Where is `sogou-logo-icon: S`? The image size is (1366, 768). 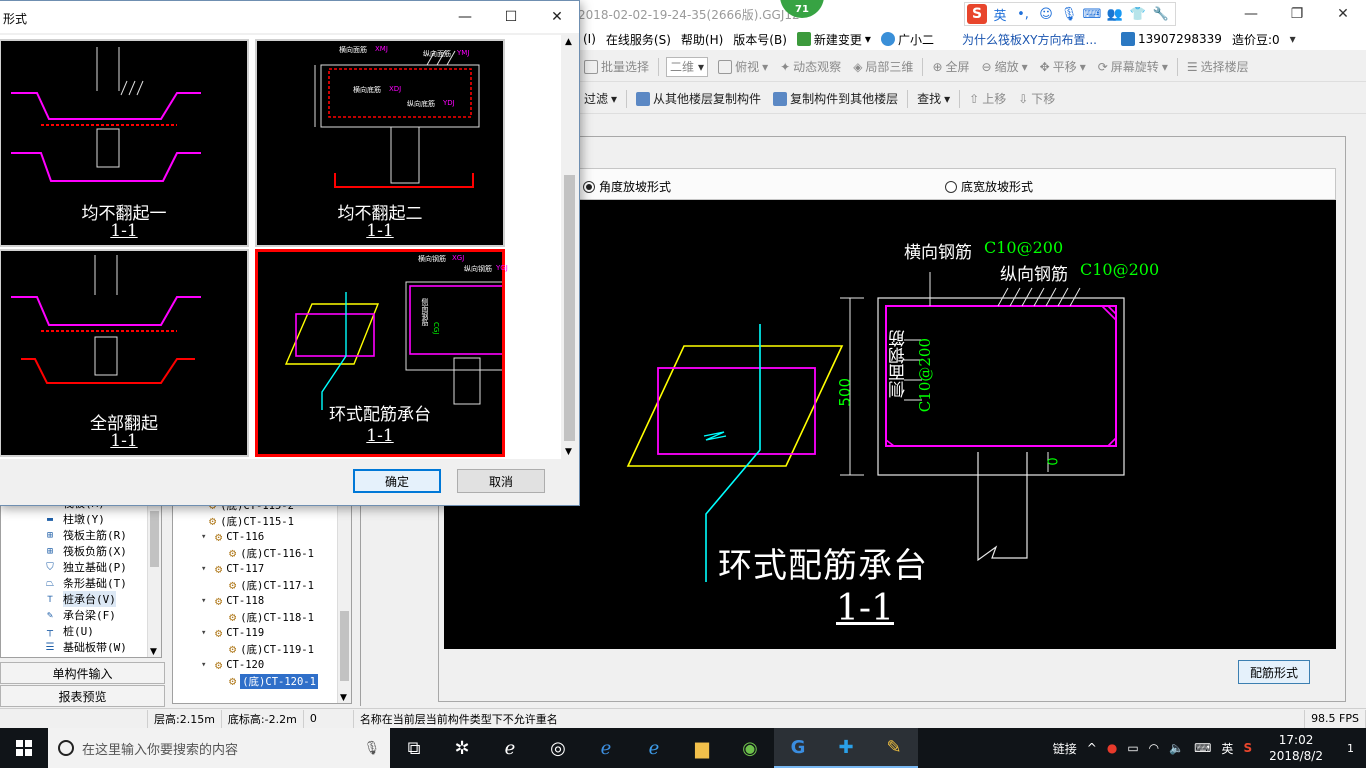
sogou-logo-icon: S is located at coordinates (977, 14).